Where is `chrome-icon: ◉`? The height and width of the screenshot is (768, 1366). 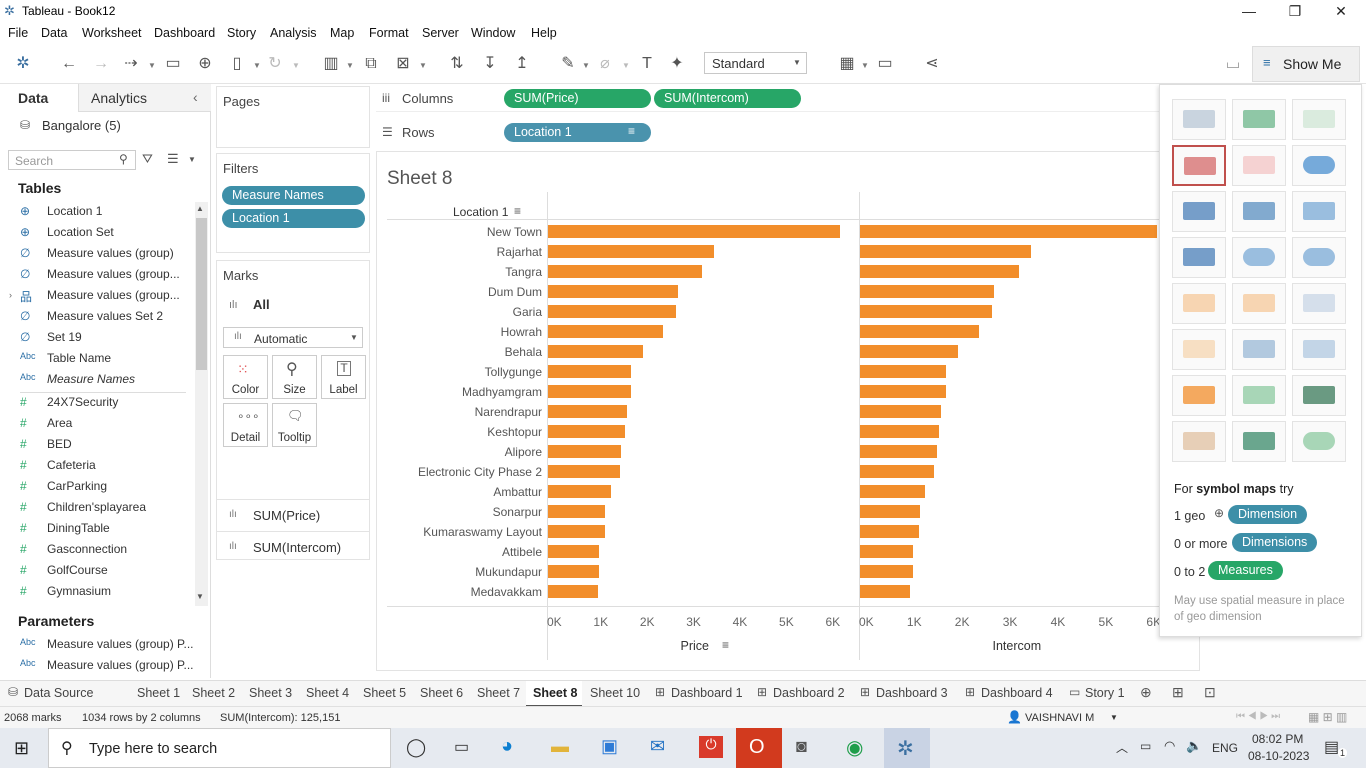 chrome-icon: ◉ is located at coordinates (854, 747).